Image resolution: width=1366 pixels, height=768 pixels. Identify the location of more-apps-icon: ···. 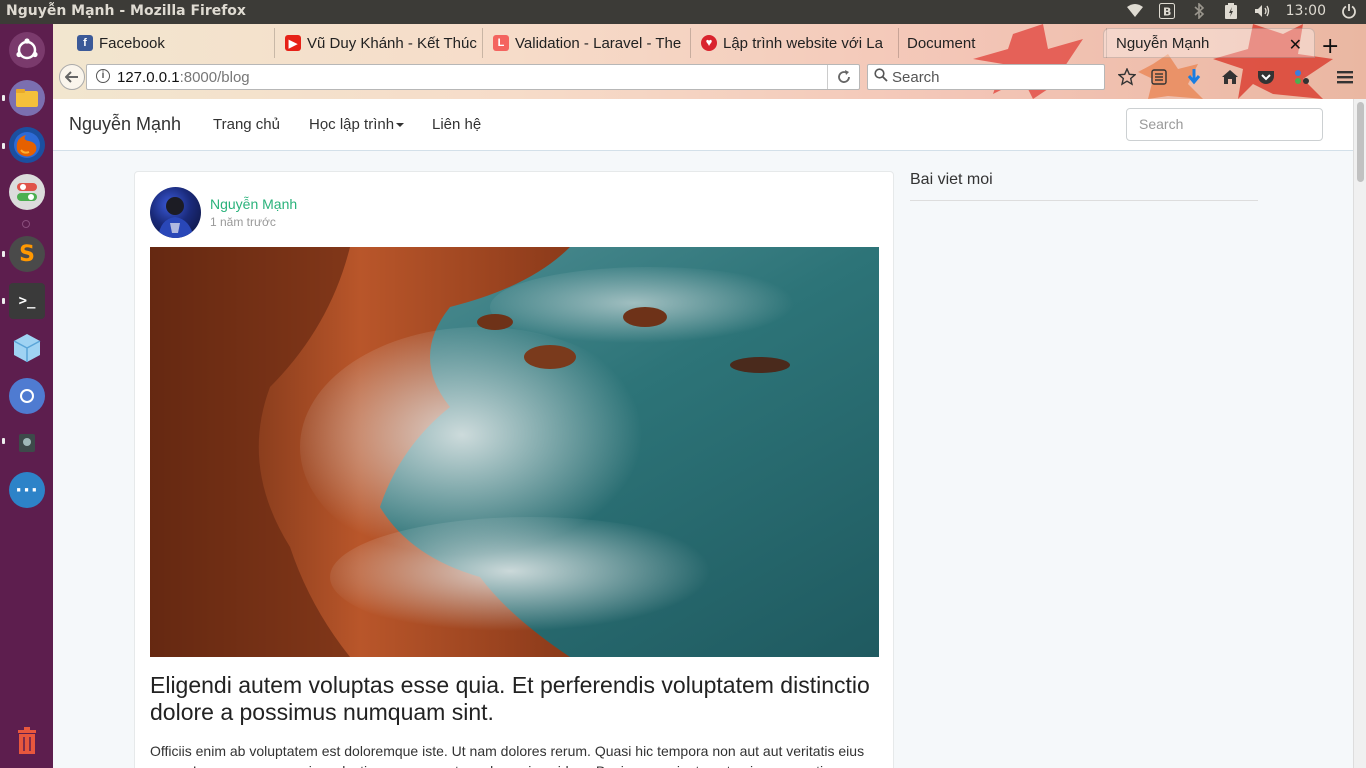
(27, 490).